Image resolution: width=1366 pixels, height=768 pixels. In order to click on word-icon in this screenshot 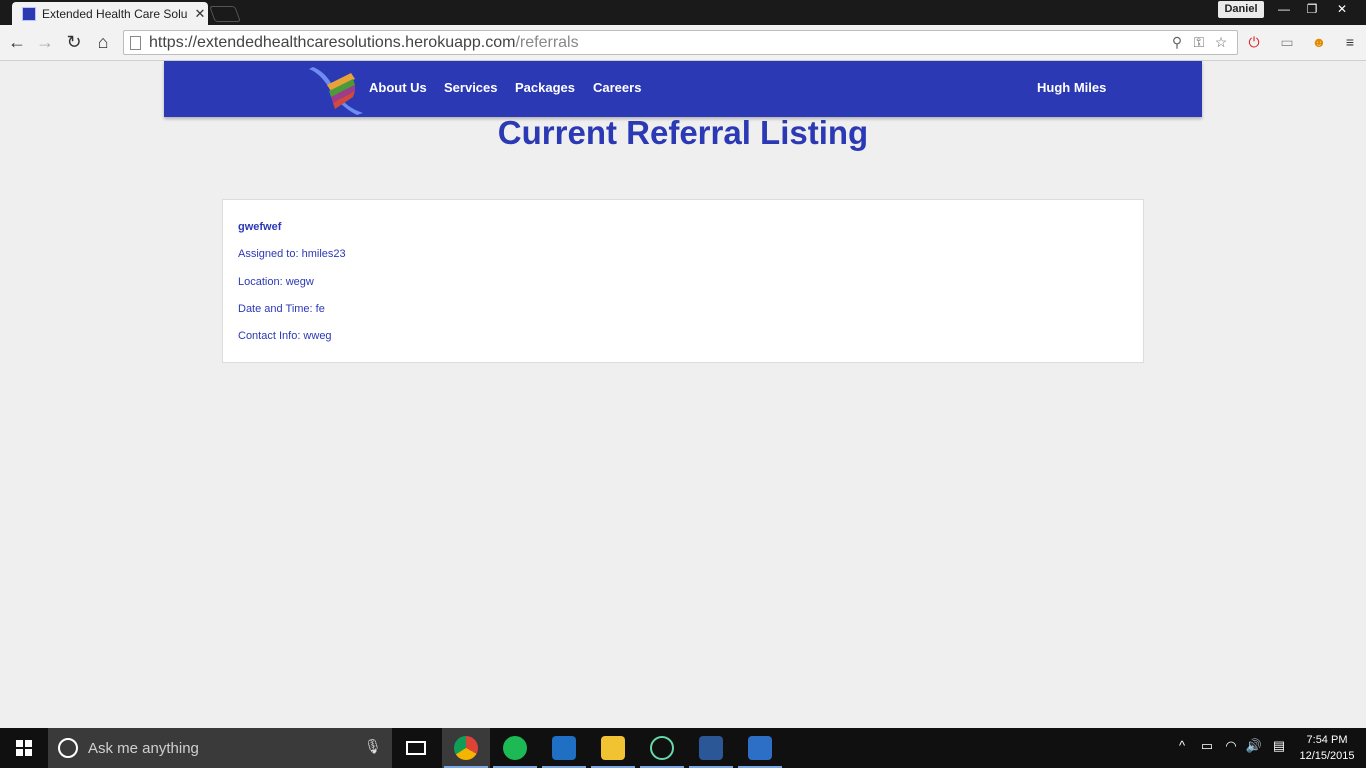, I will do `click(711, 748)`.